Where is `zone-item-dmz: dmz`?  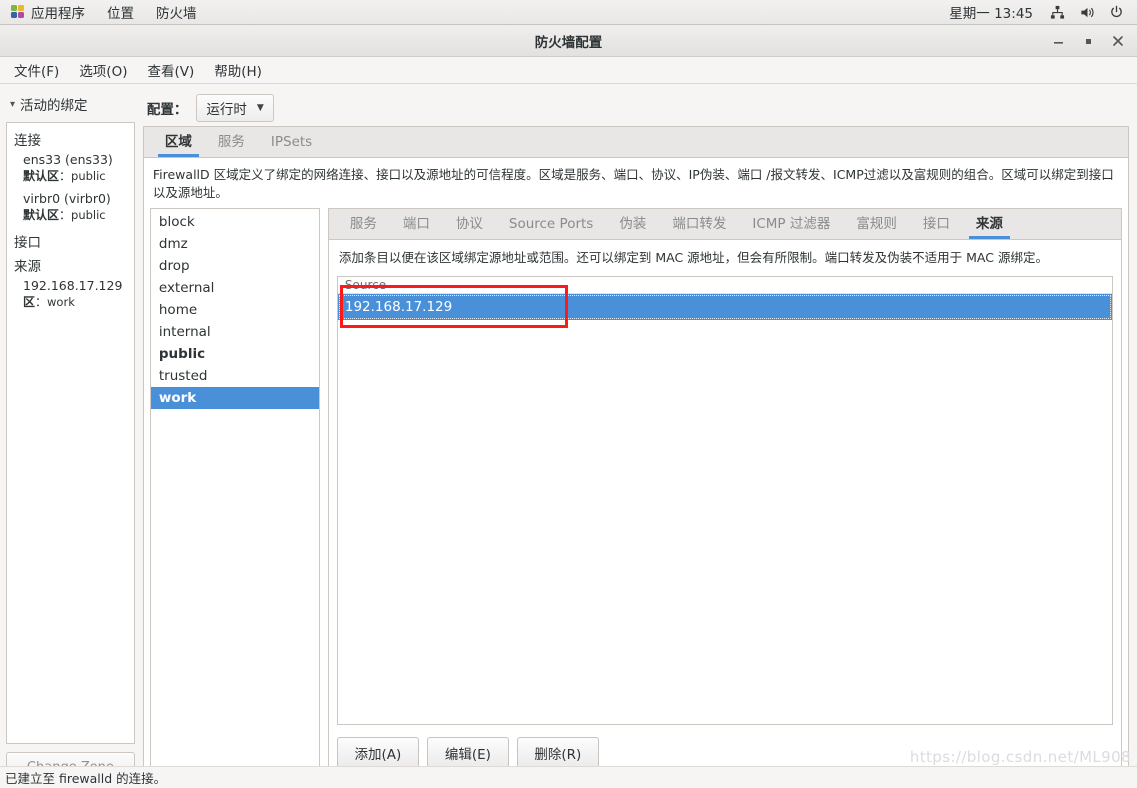
zone-item-dmz: dmz is located at coordinates (235, 244).